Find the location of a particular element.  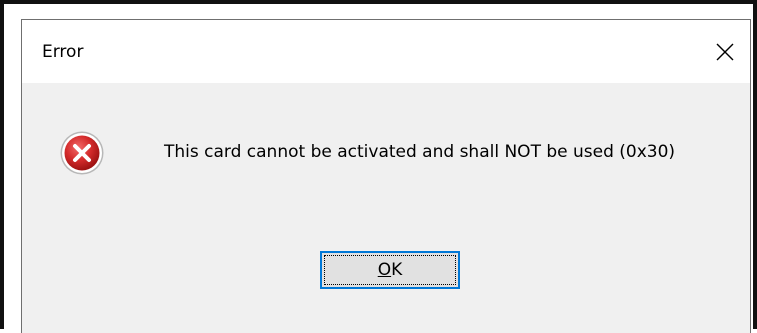

focus-ring: OK is located at coordinates (390, 270).